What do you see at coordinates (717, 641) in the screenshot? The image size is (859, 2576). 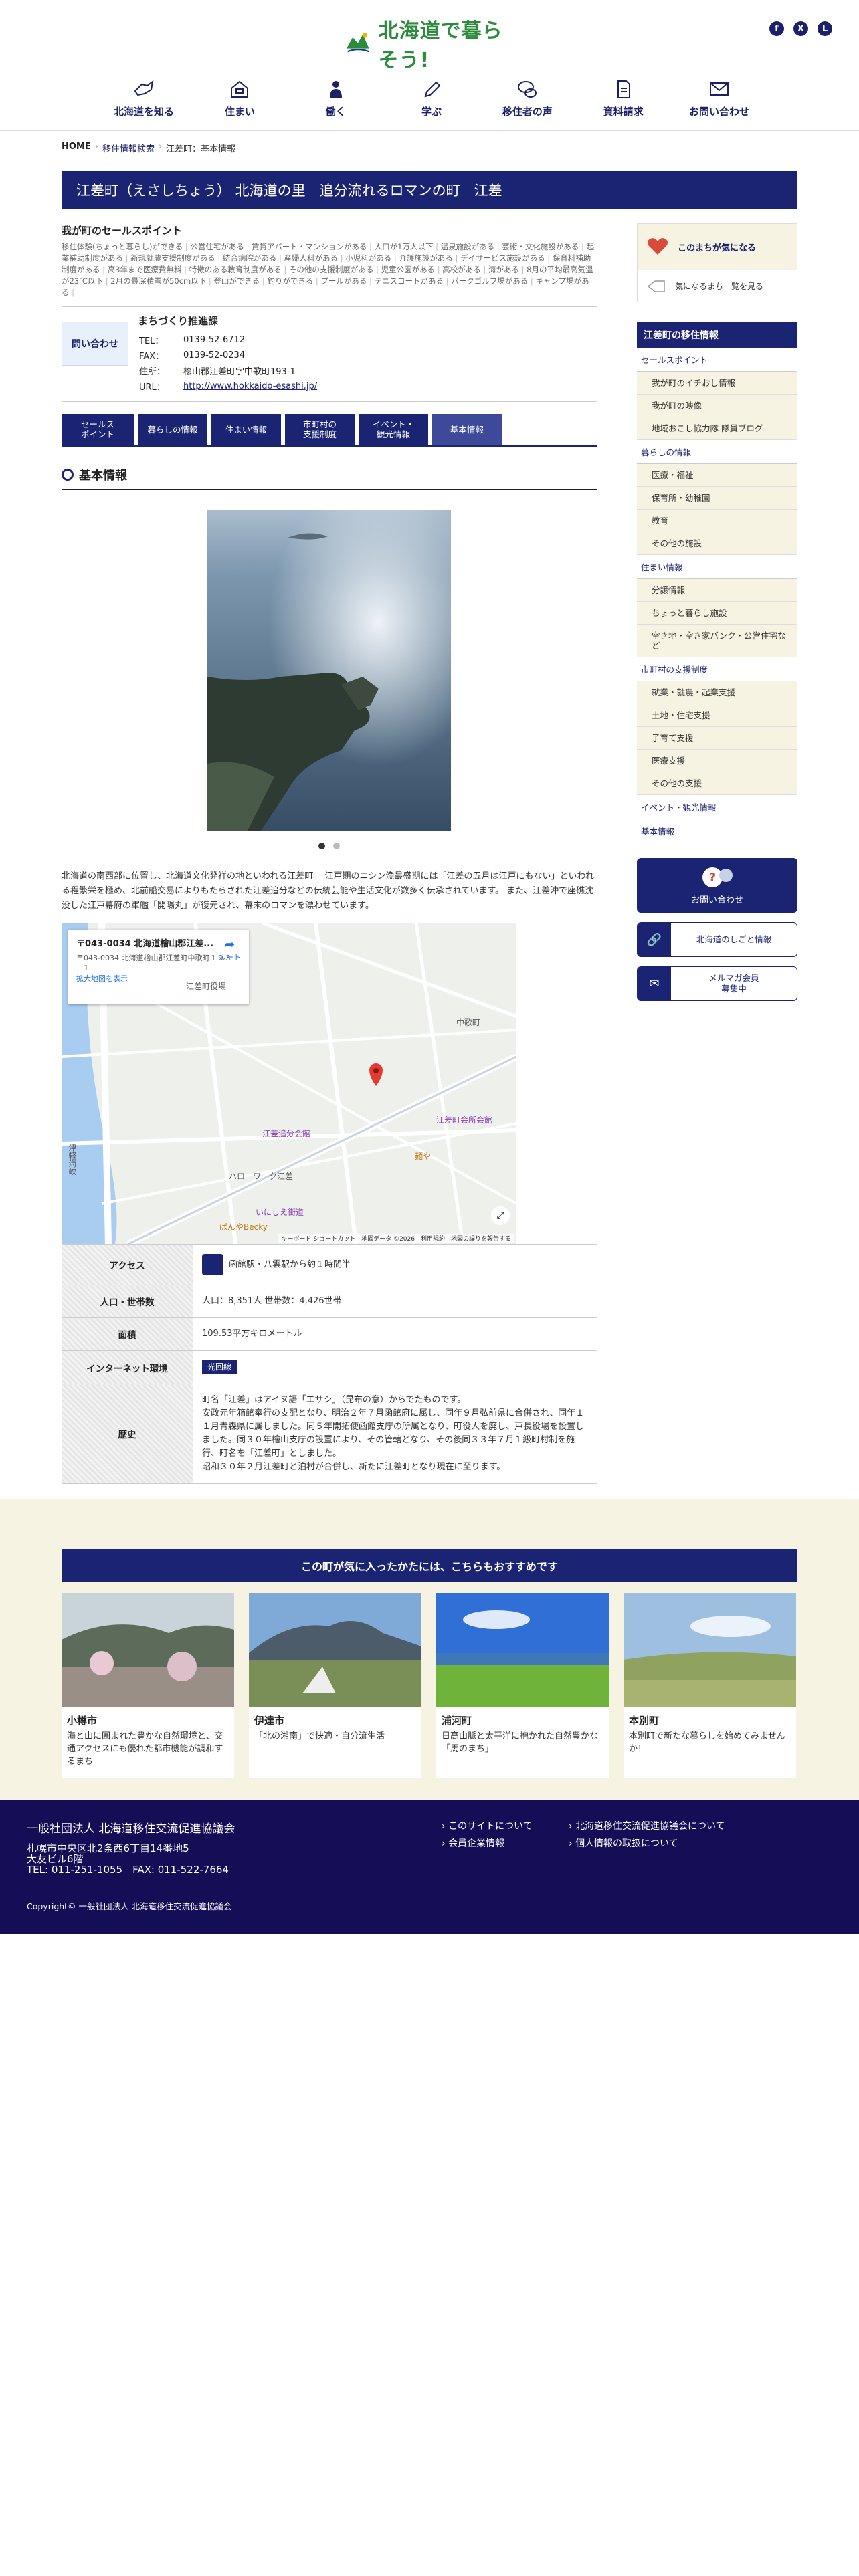 I see `sidebar-item: 空き地・空き家バンク・公営住宅など` at bounding box center [717, 641].